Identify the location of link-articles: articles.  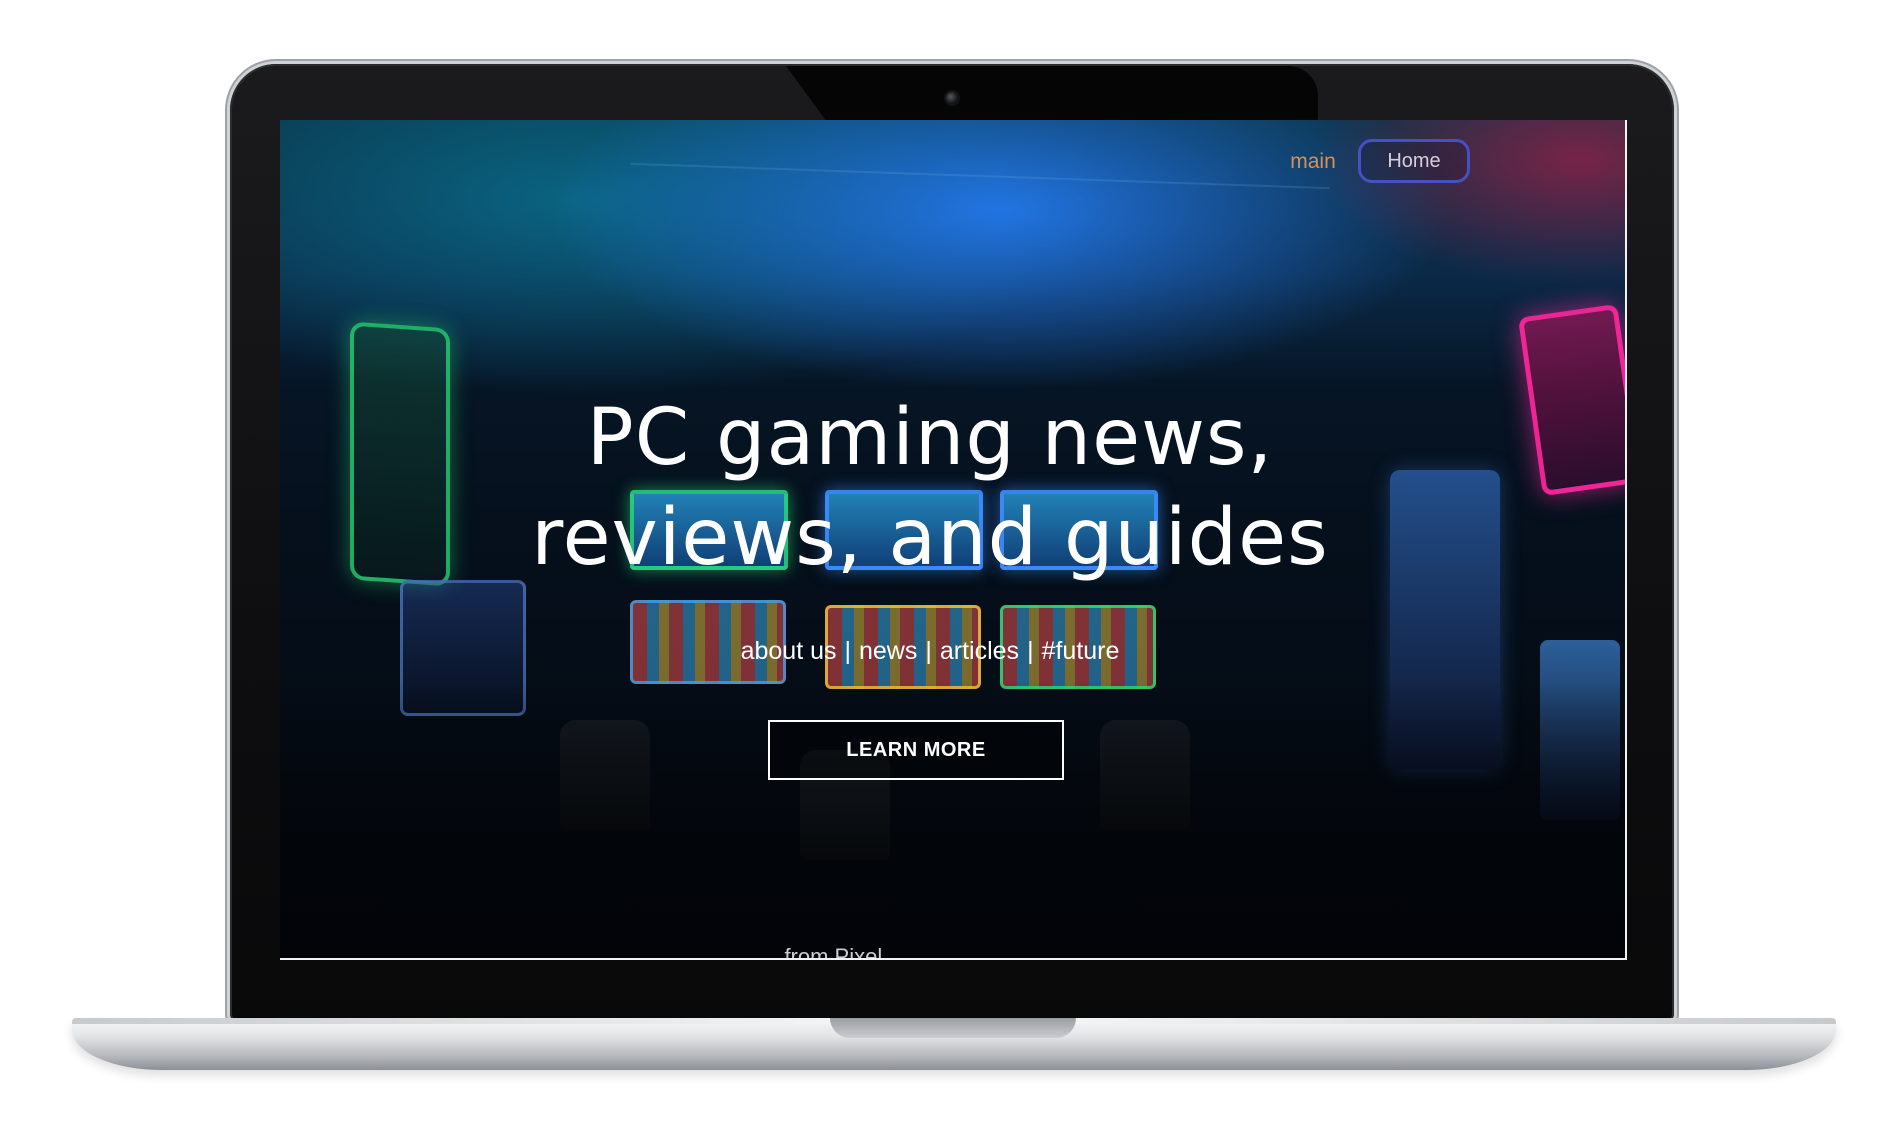
(979, 651).